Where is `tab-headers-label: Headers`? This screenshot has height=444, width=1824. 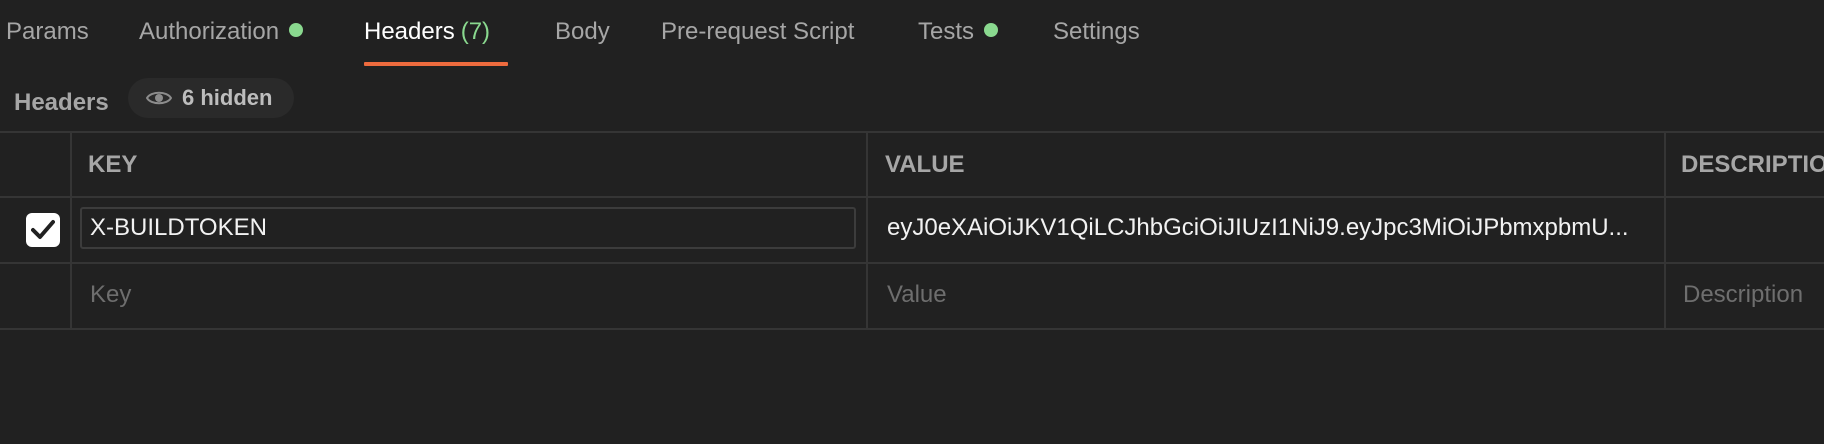
tab-headers-label: Headers is located at coordinates (409, 31).